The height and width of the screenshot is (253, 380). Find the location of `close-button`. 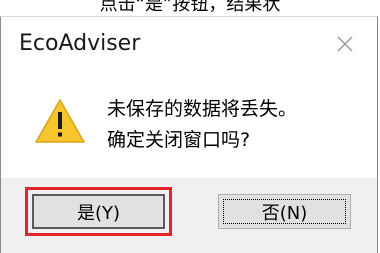

close-button is located at coordinates (345, 44).